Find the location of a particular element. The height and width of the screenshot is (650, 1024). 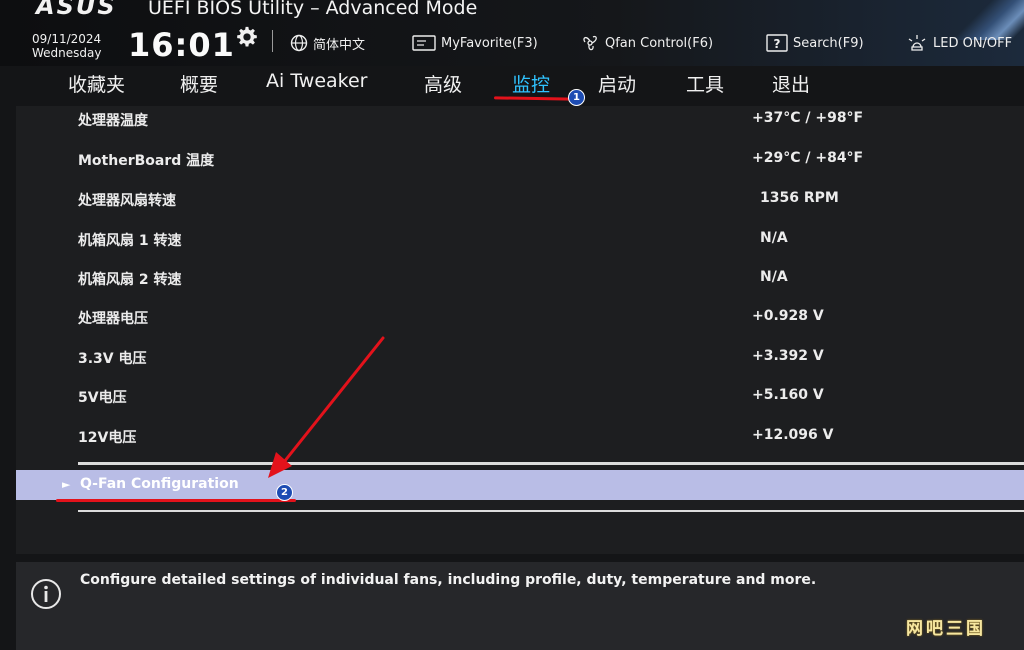

annotation-badge-1: 1 is located at coordinates (576, 97).